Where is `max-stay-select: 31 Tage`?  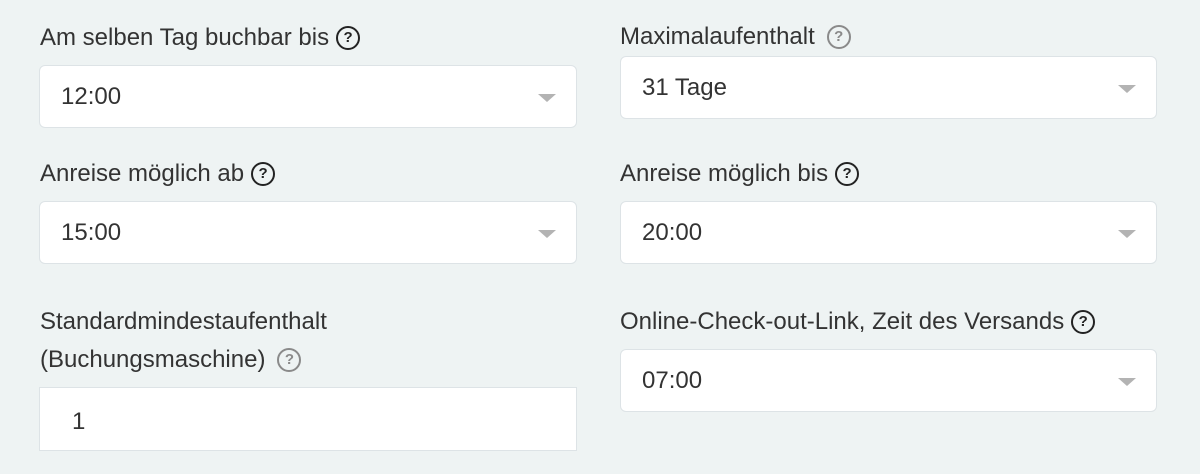
max-stay-select: 31 Tage is located at coordinates (888, 87).